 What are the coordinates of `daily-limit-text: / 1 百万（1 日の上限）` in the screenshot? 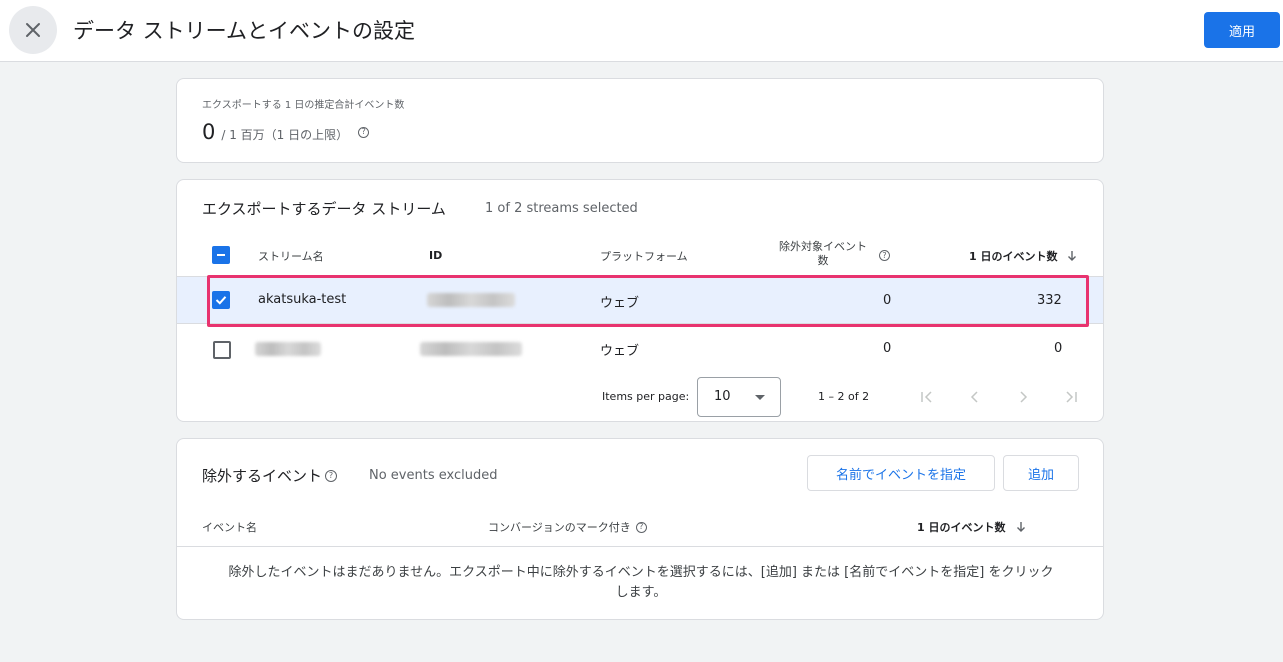 It's located at (285, 135).